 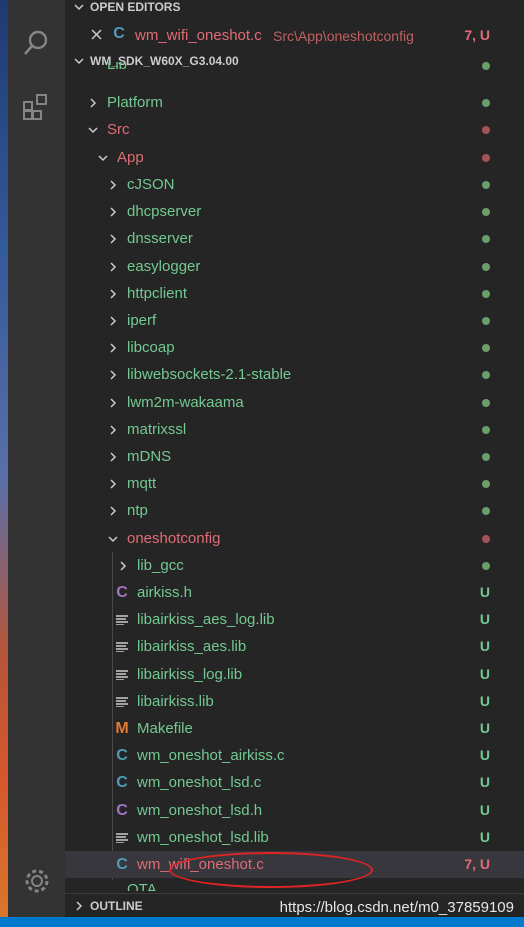 What do you see at coordinates (294, 347) in the screenshot?
I see `tree-folder-item: libcoap` at bounding box center [294, 347].